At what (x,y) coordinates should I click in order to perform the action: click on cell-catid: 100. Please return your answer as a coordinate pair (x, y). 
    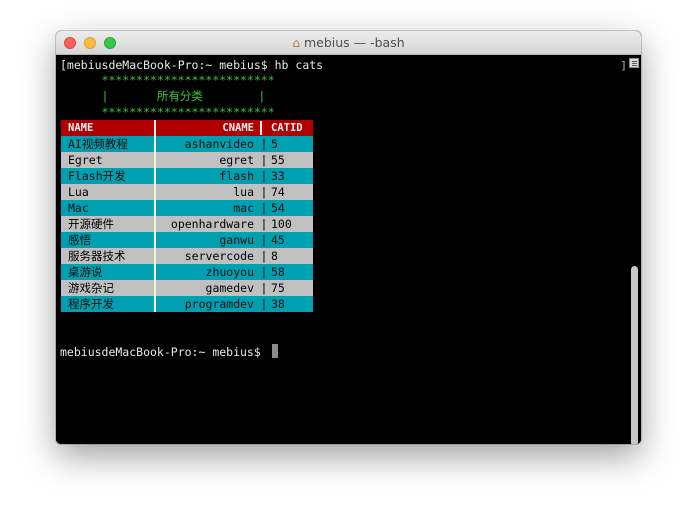
    Looking at the image, I should click on (281, 224).